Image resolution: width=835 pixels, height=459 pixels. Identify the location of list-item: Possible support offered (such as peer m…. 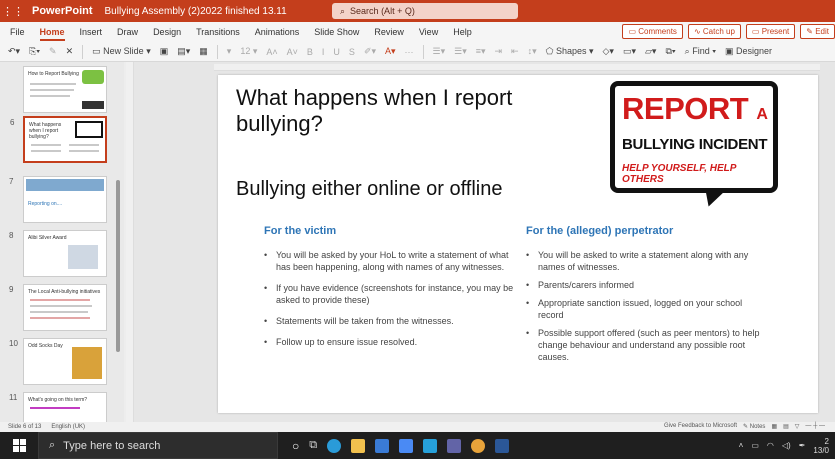
(646, 345).